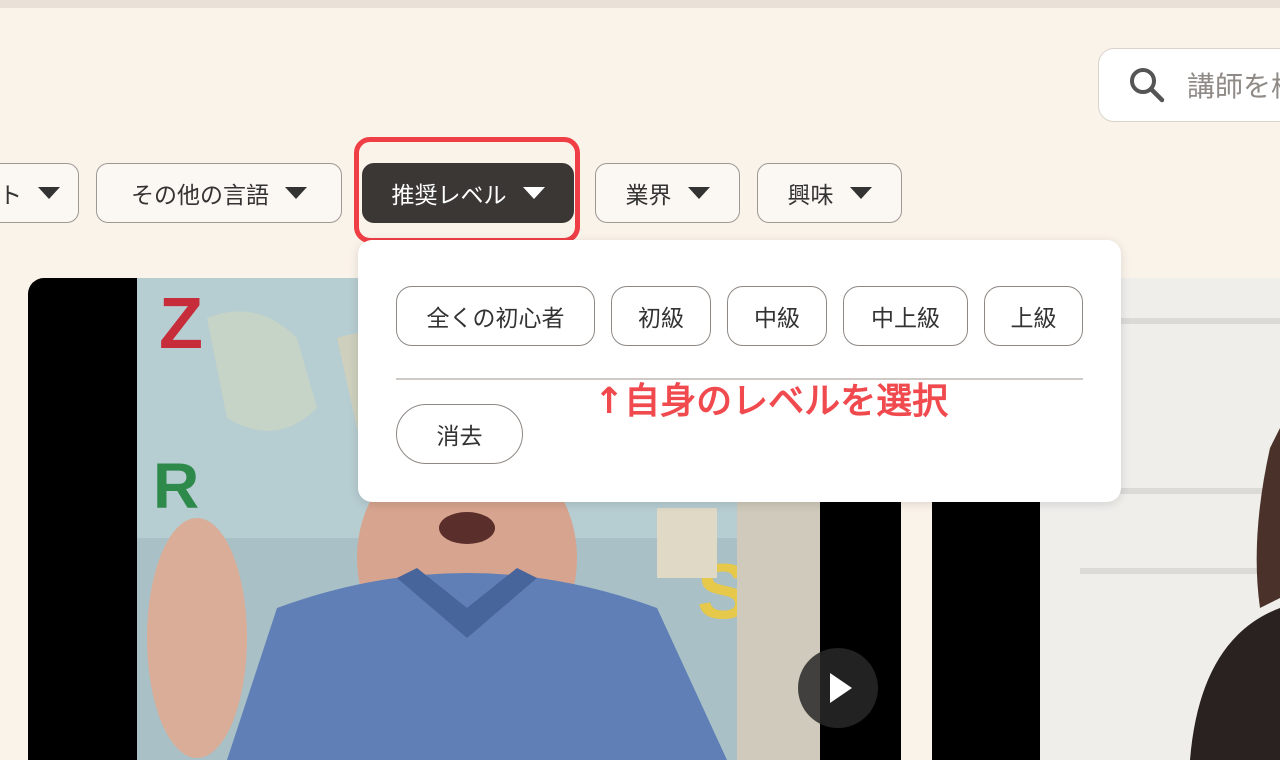  Describe the element at coordinates (459, 434) in the screenshot. I see `clear-button: 消去` at that location.